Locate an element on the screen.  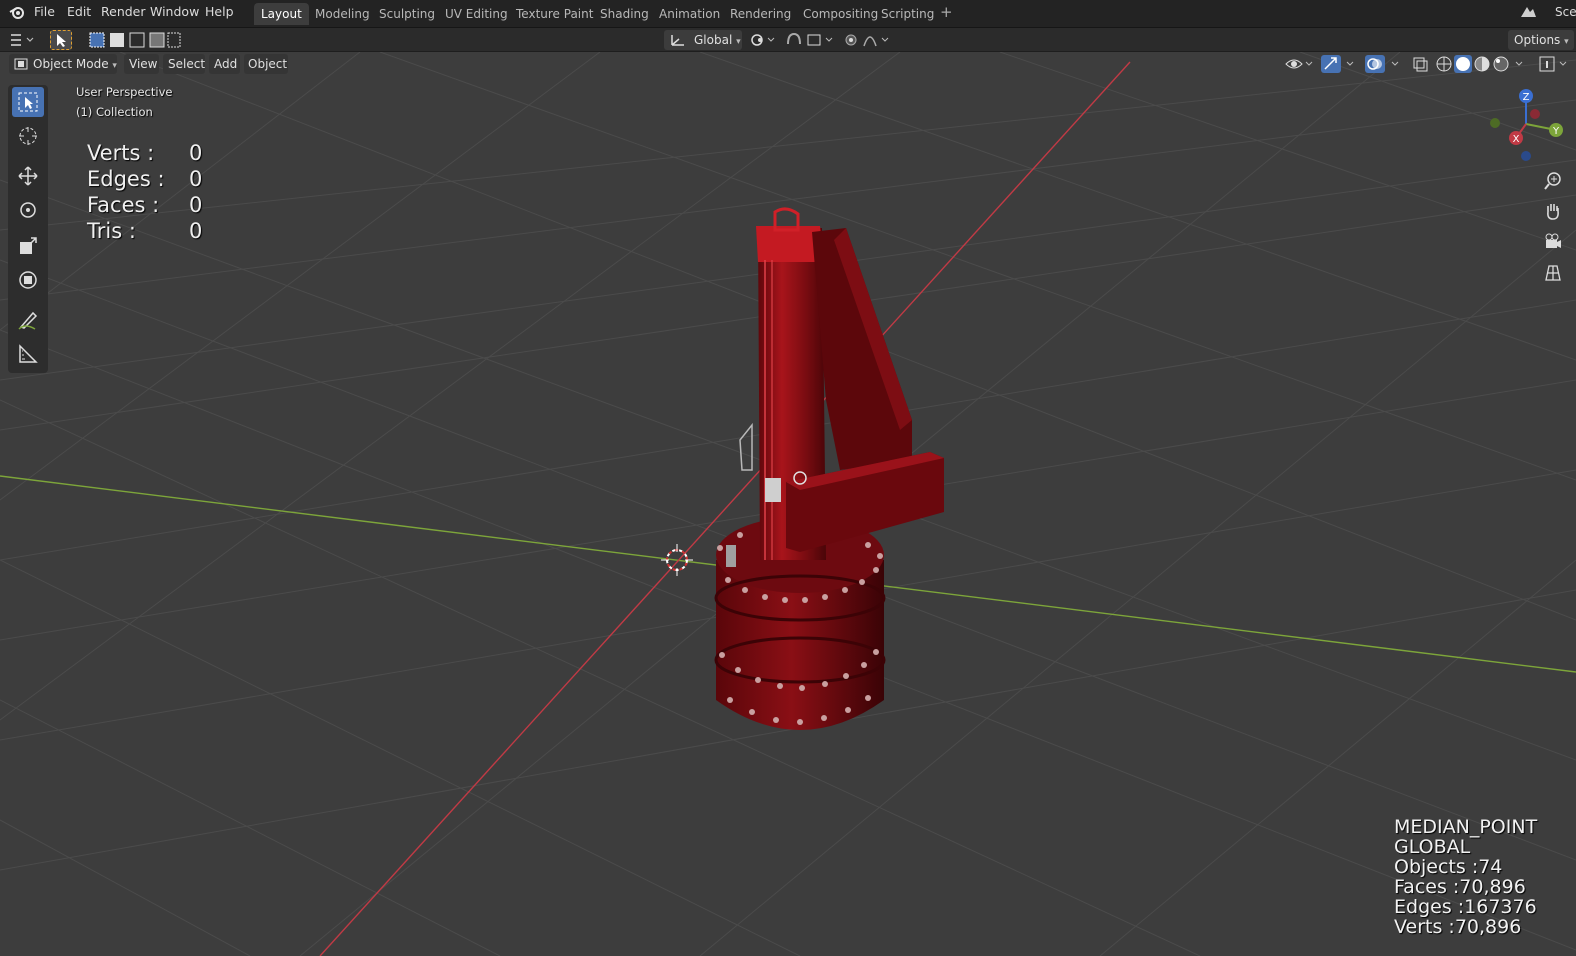
annotate-icon is located at coordinates (28, 320).